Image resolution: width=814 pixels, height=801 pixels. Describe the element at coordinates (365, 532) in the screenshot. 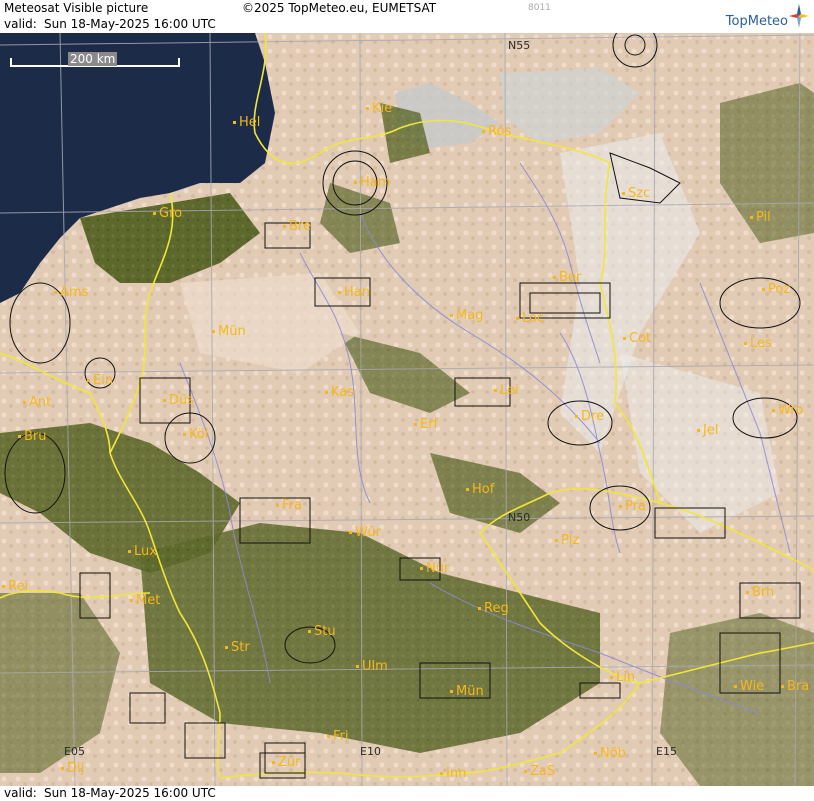

I see `city-label: Wür` at that location.